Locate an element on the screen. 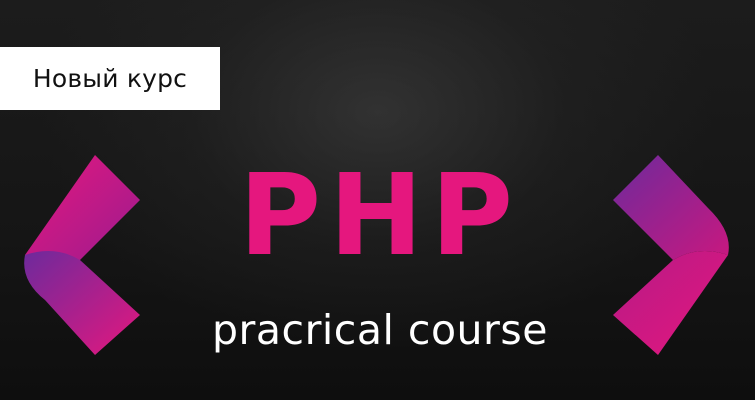 The image size is (755, 400). course-title: PHP is located at coordinates (380, 216).